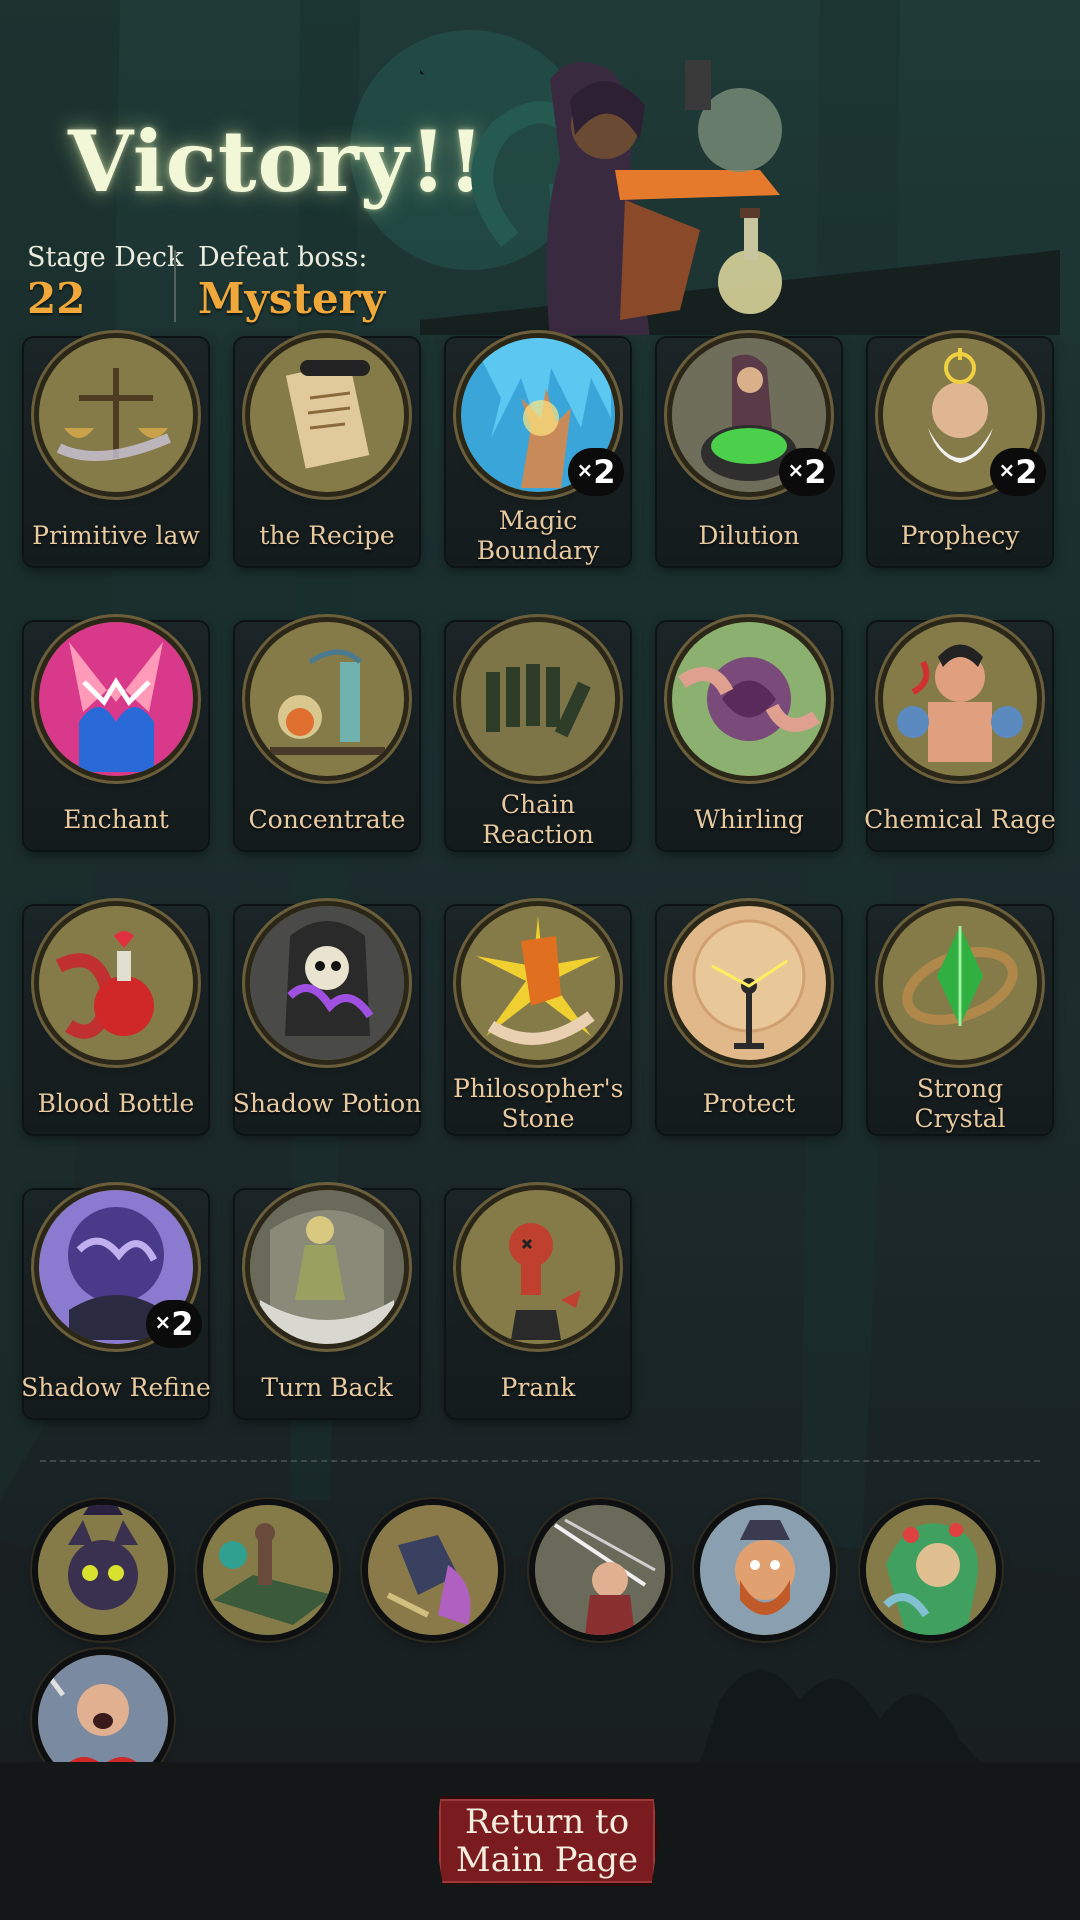 This screenshot has width=1080, height=1920. I want to click on dominoes-icon, so click(538, 699).